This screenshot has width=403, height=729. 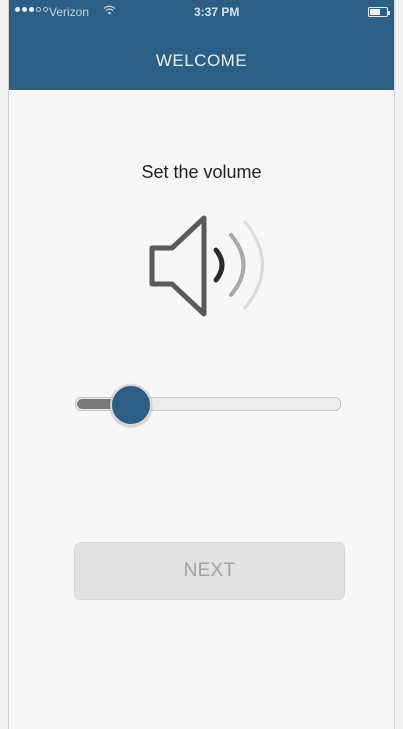 What do you see at coordinates (210, 403) in the screenshot?
I see `volume-slider` at bounding box center [210, 403].